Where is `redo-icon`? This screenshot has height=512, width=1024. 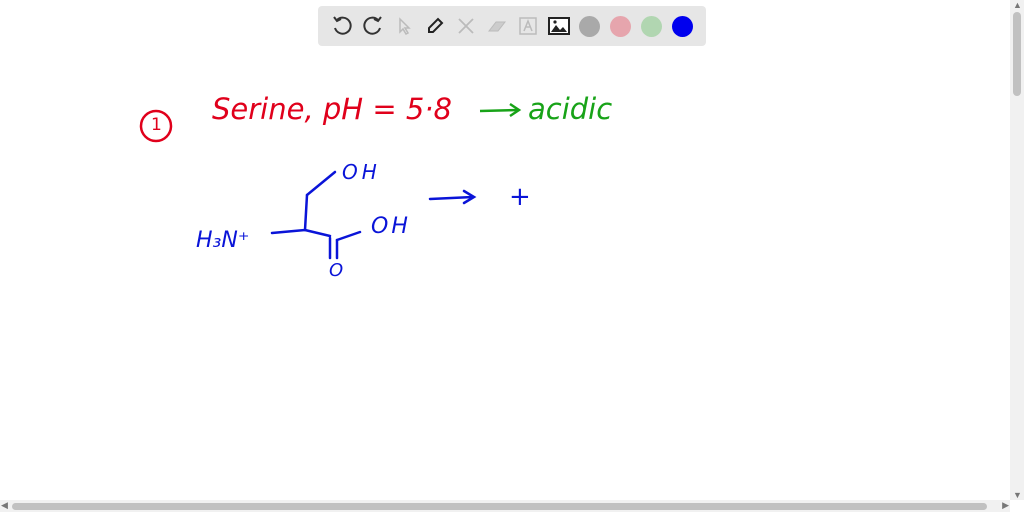 redo-icon is located at coordinates (372, 25).